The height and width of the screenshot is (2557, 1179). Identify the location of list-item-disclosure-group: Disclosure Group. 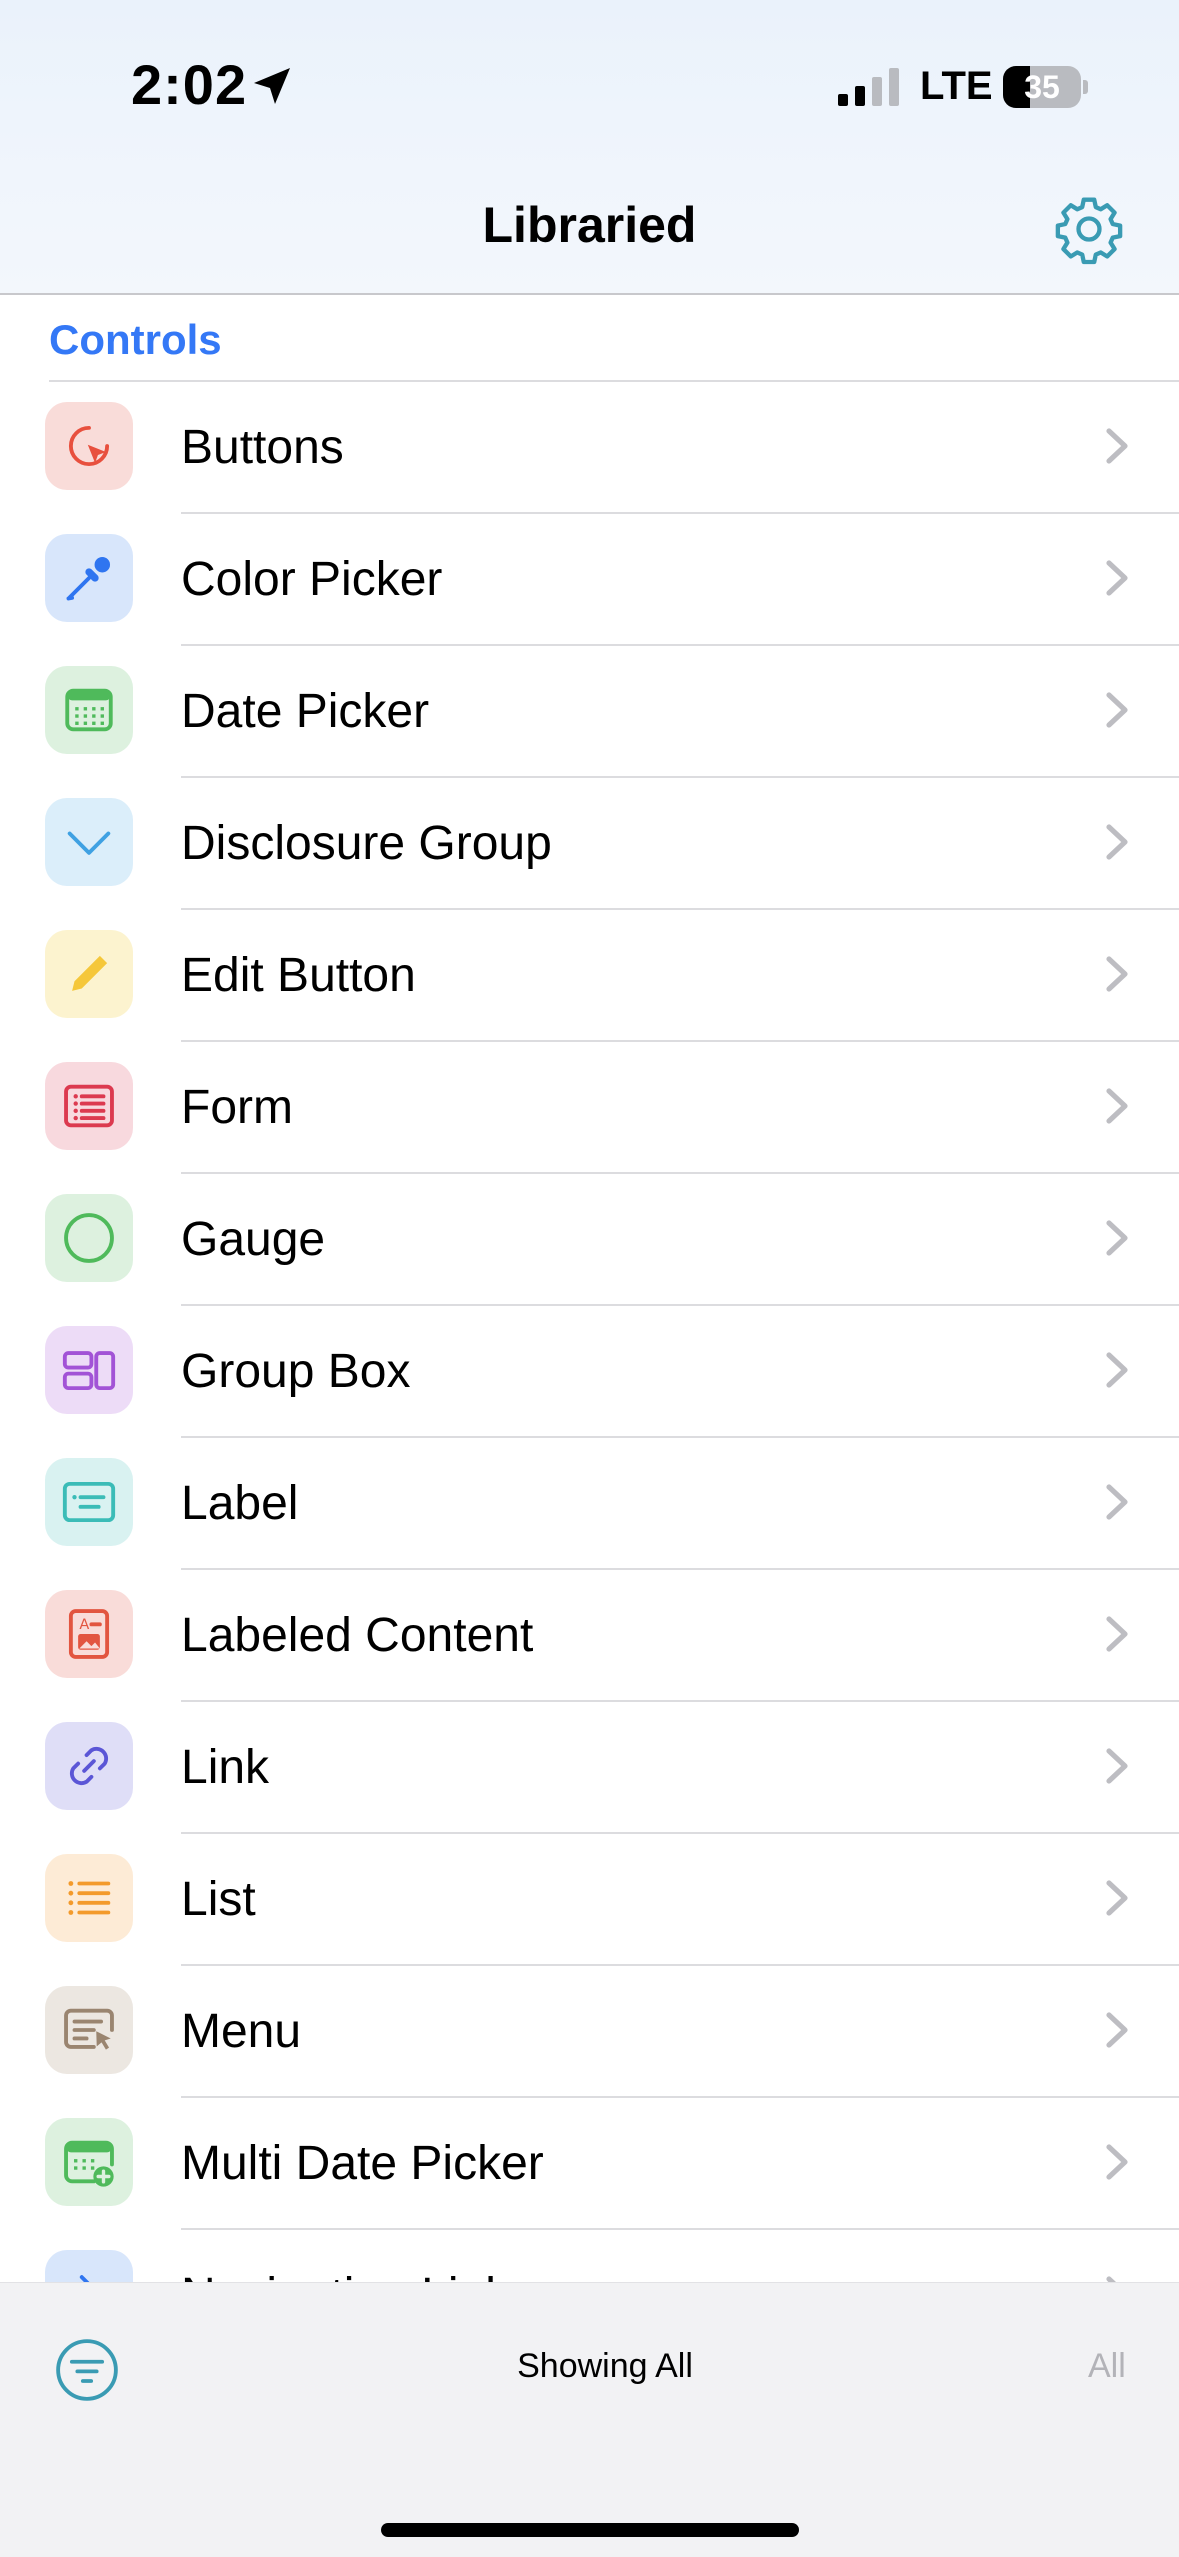
(589, 844).